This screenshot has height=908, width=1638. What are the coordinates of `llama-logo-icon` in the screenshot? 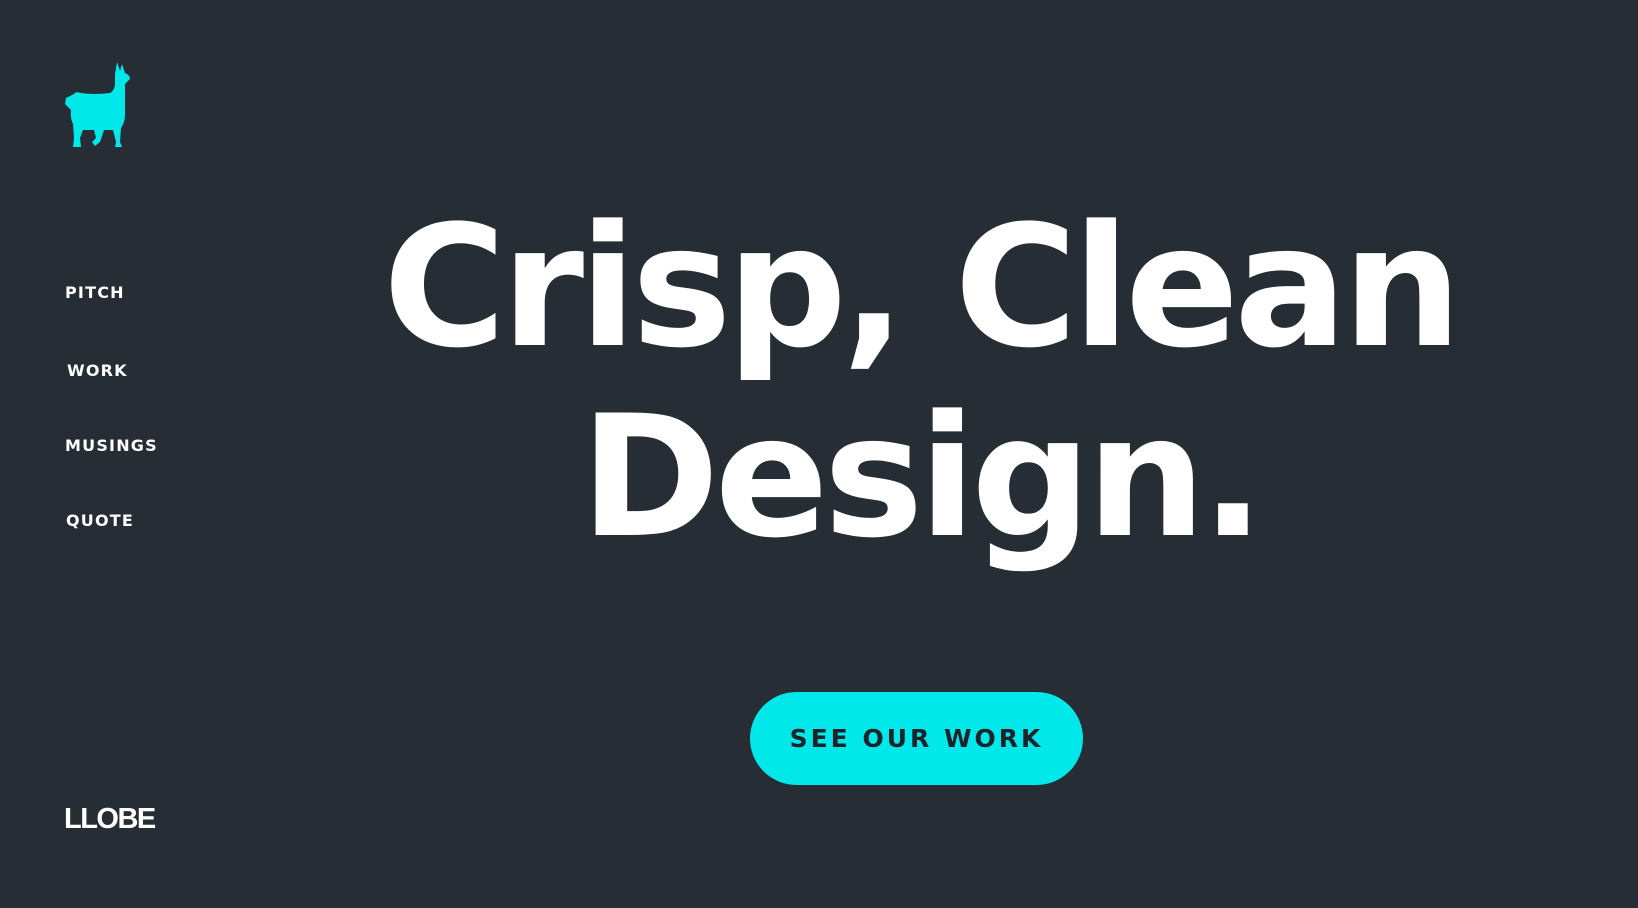 It's located at (99, 108).